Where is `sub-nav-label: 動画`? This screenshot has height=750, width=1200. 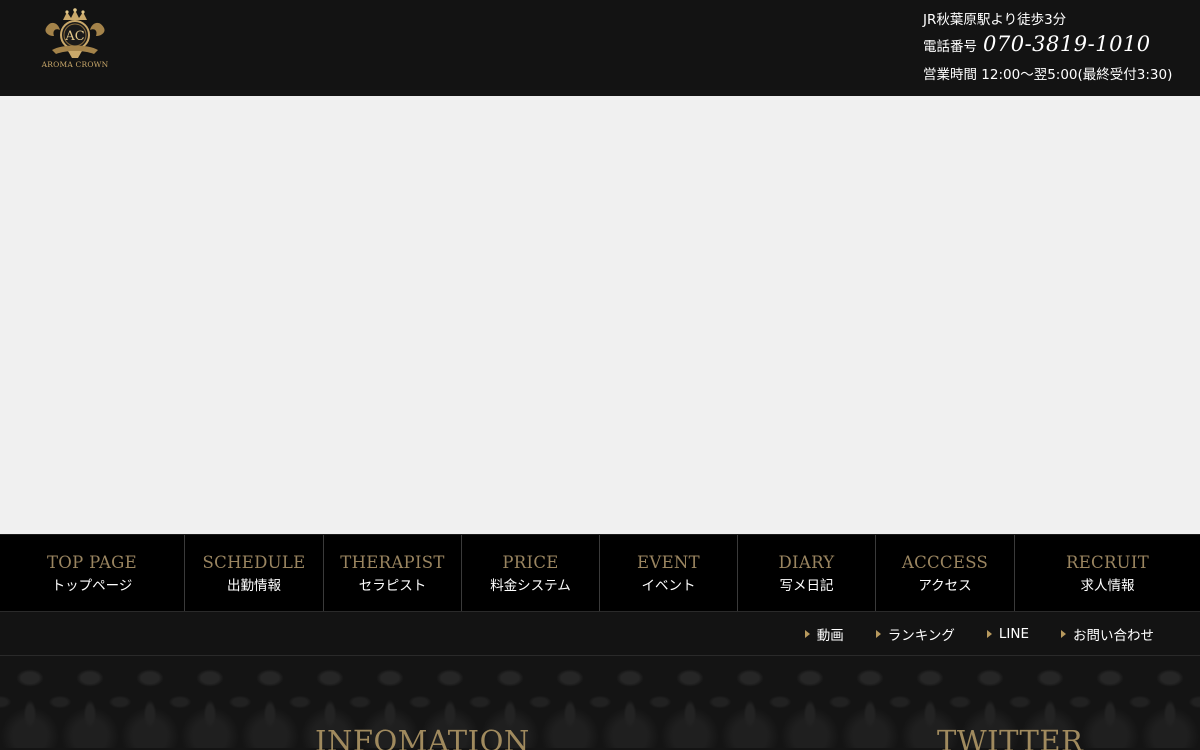 sub-nav-label: 動画 is located at coordinates (830, 636).